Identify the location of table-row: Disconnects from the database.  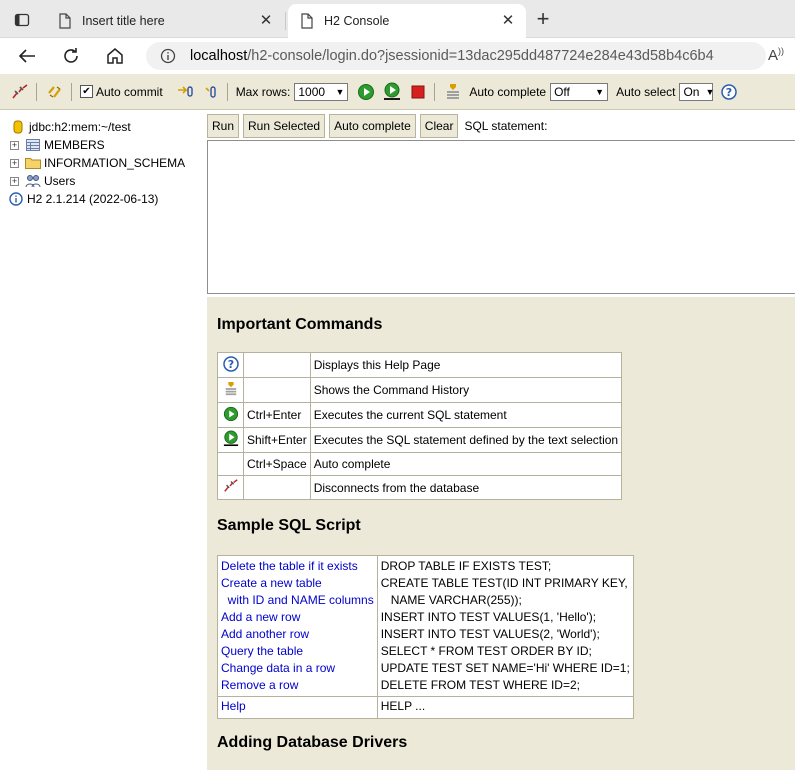
(420, 487).